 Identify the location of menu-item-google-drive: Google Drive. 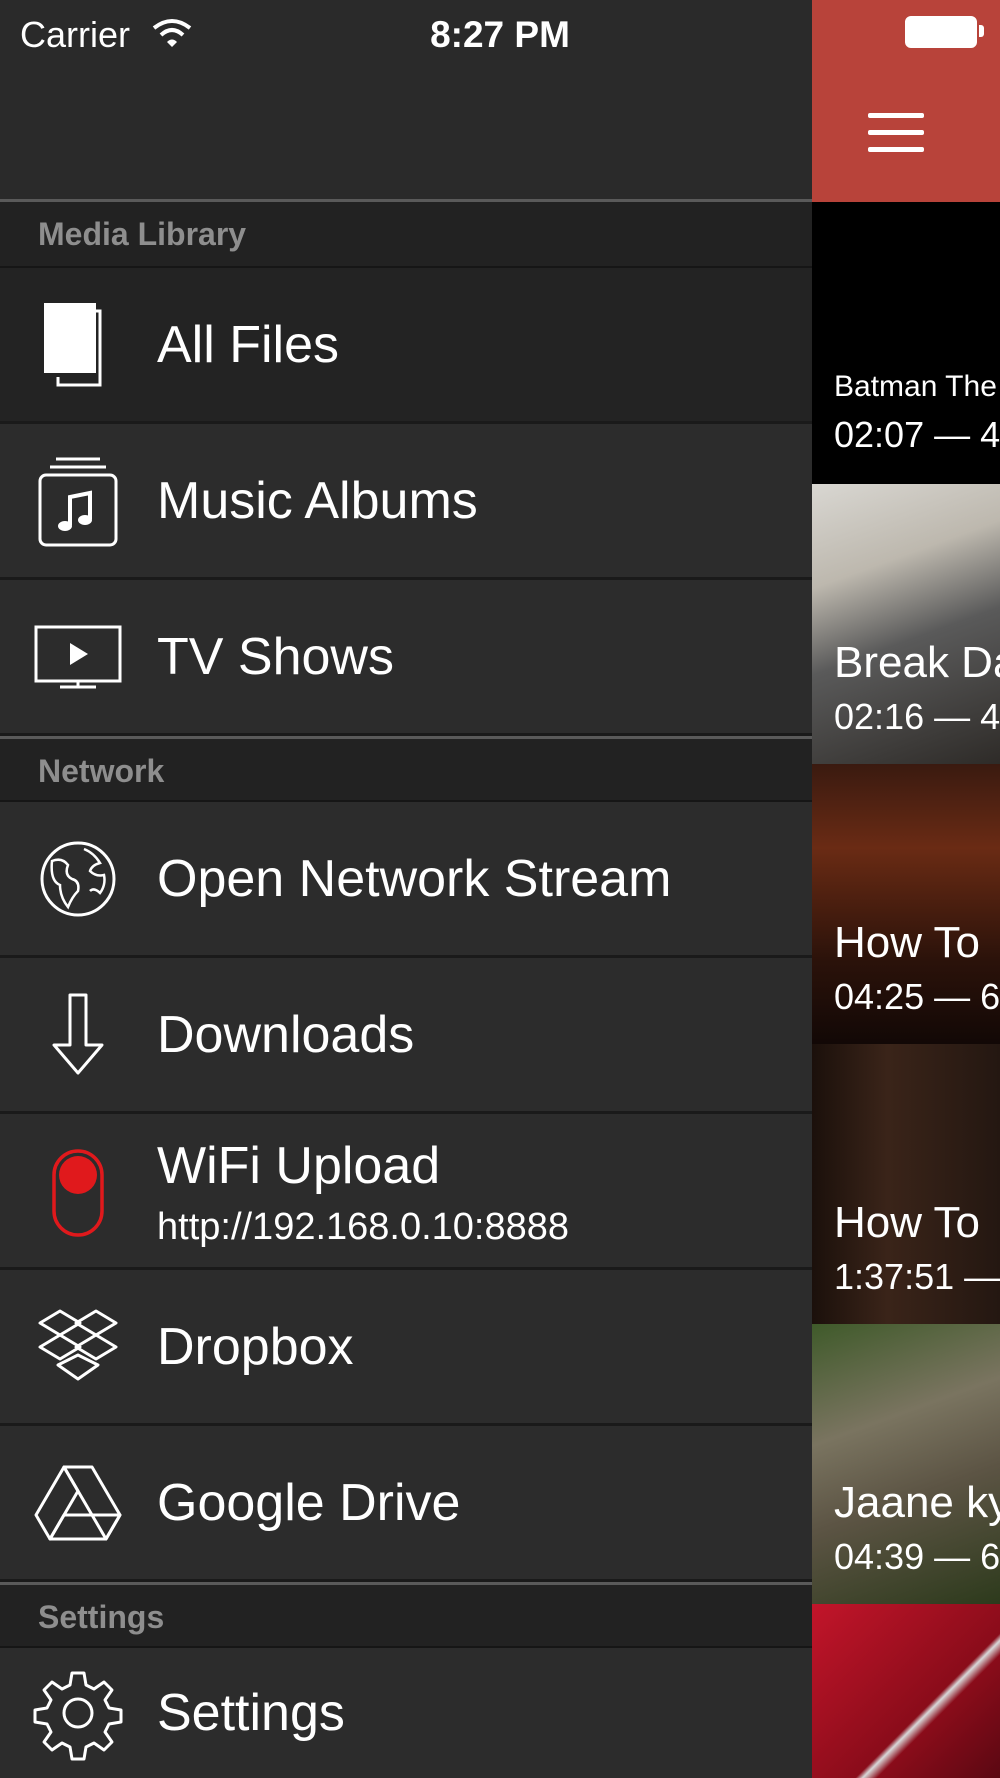
(406, 1504).